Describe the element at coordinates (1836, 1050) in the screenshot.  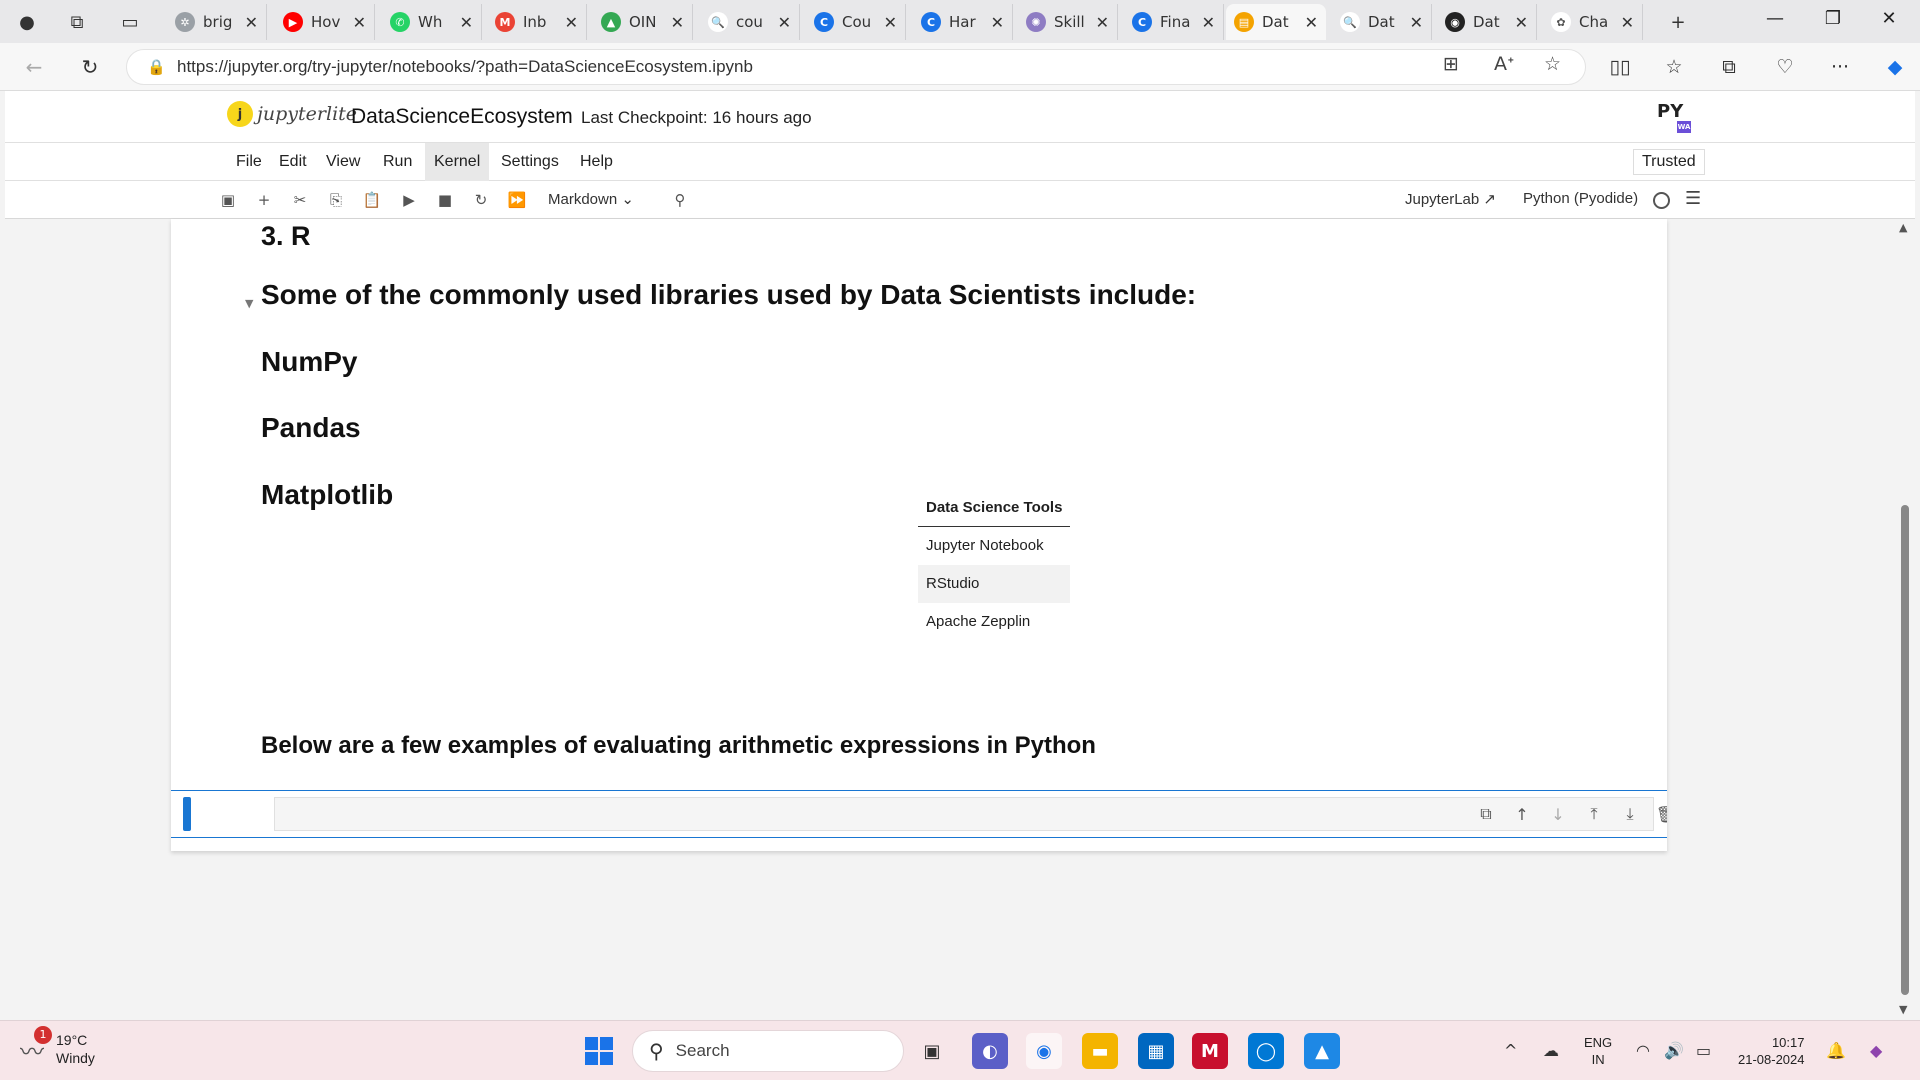
I see `notifications-bell-icon: 🔔` at that location.